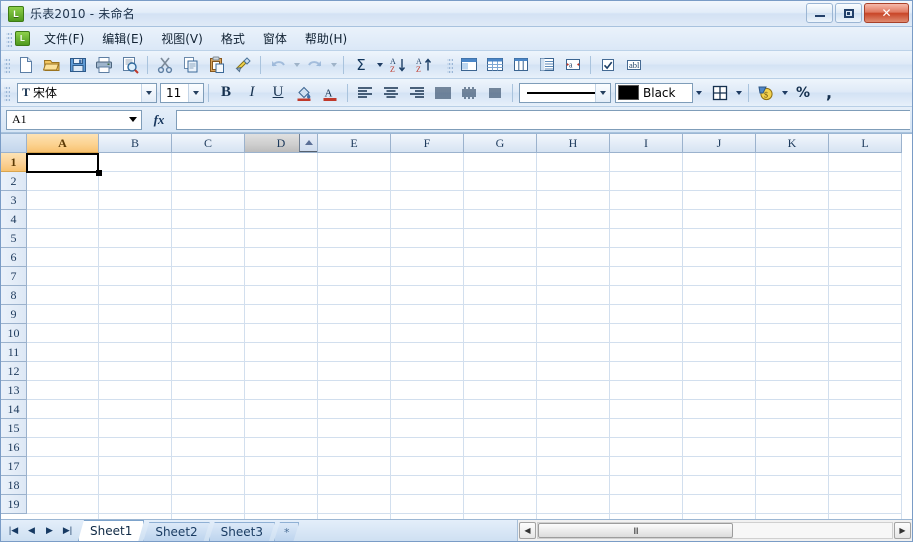  I want to click on cell-D14, so click(281, 409).